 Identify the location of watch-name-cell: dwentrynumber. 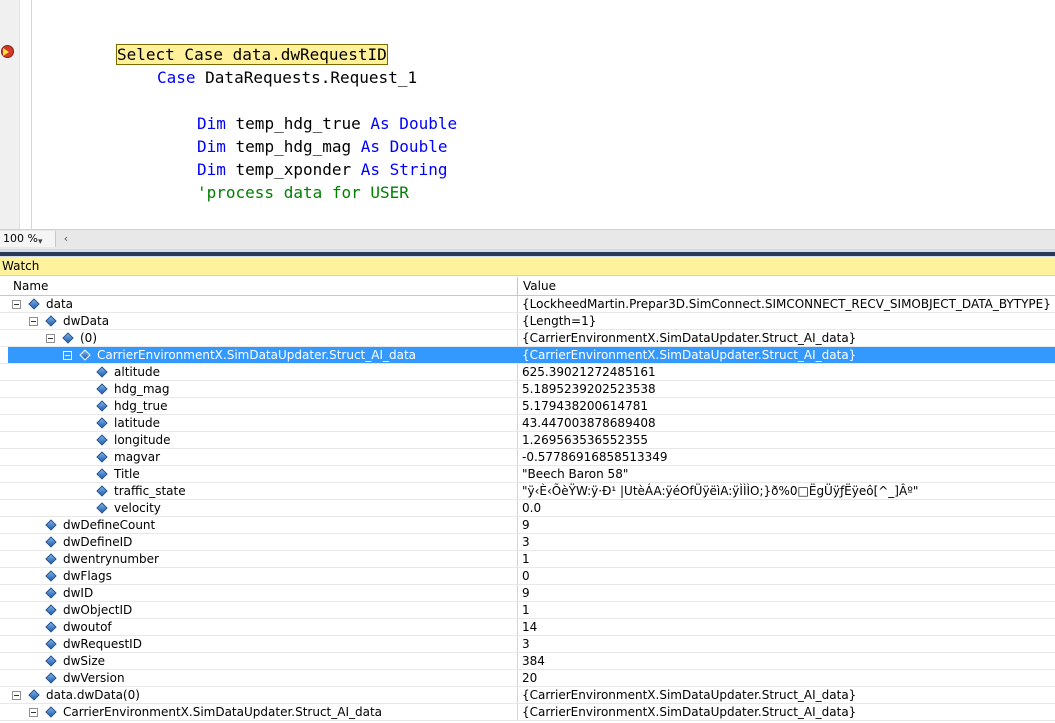
(262, 559).